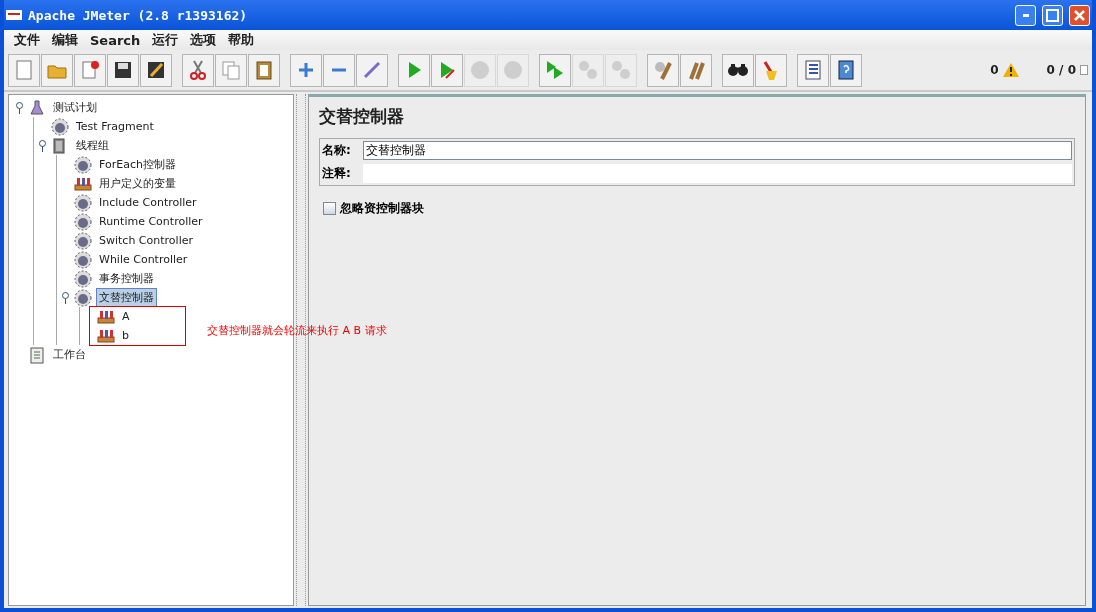  I want to click on tree-item: While Controller, so click(143, 259).